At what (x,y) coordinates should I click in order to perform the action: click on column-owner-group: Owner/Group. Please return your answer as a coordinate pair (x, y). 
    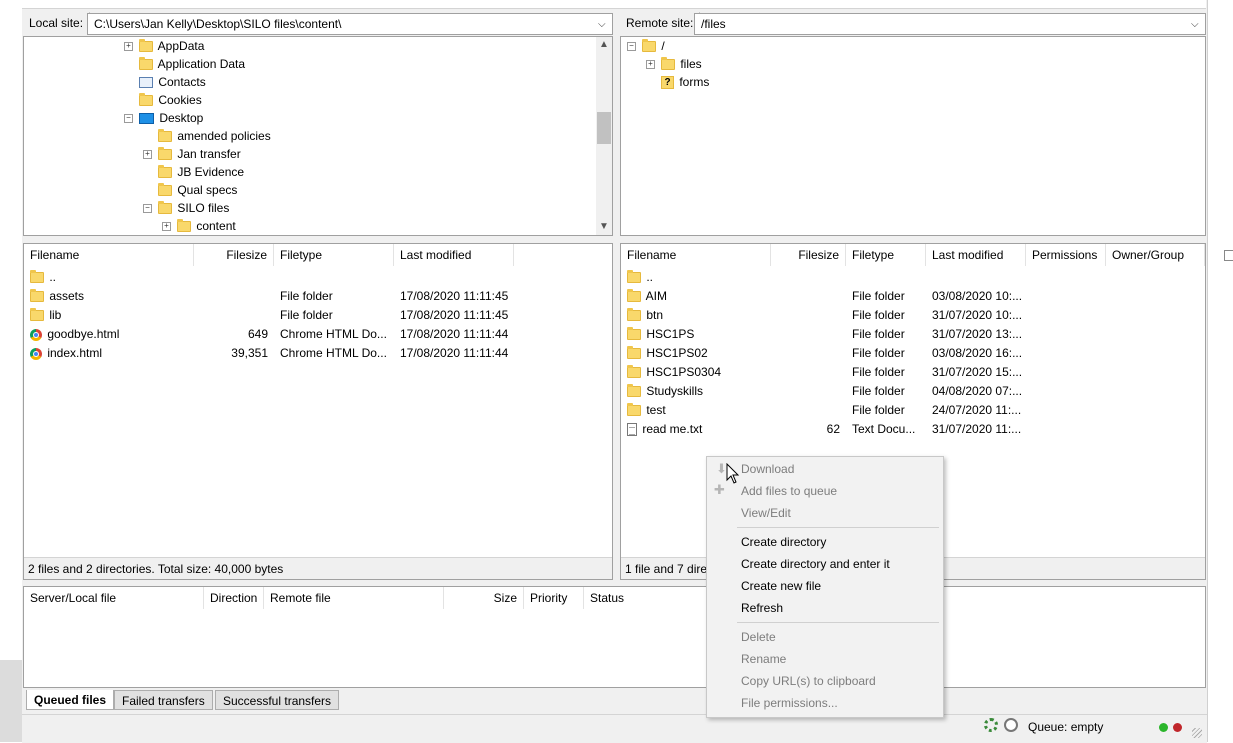
    Looking at the image, I should click on (1155, 255).